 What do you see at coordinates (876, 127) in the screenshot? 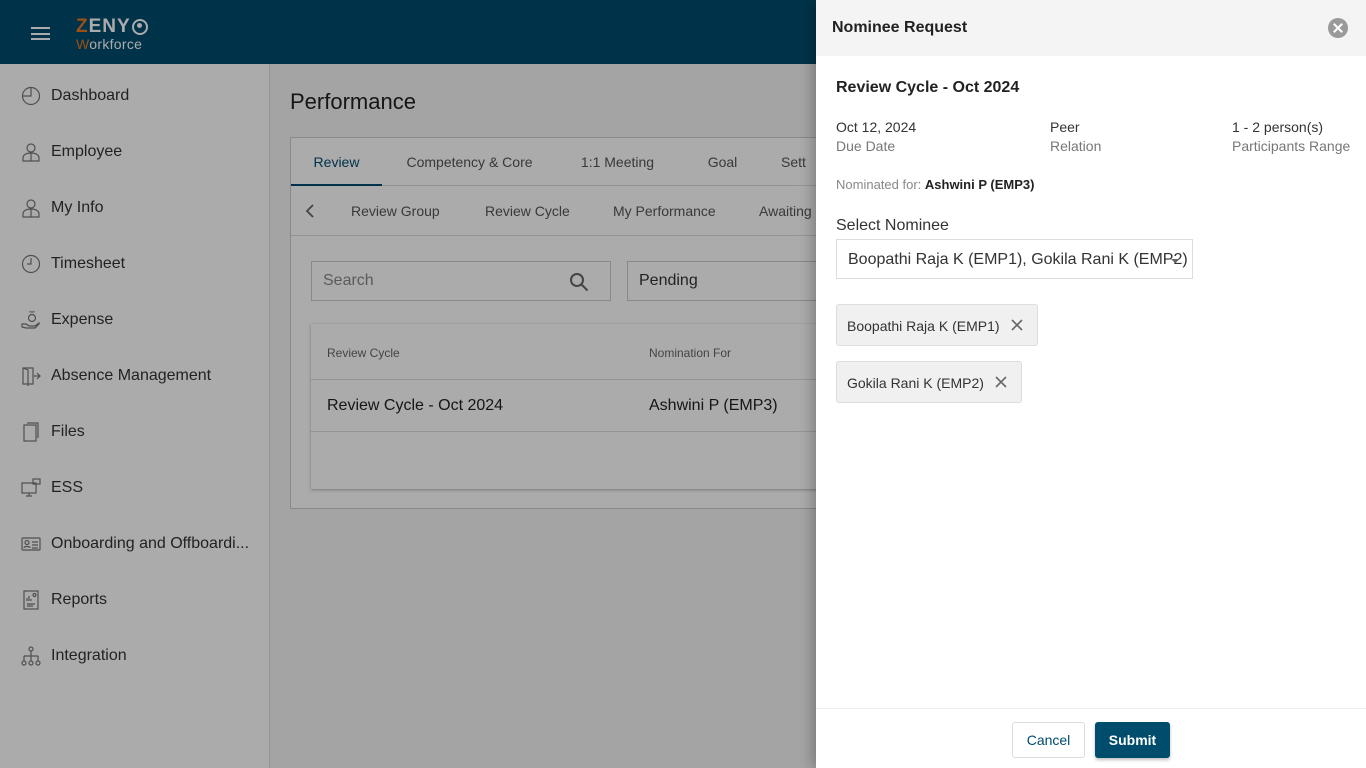
I see `due-date-value: Oct 12, 2024` at bounding box center [876, 127].